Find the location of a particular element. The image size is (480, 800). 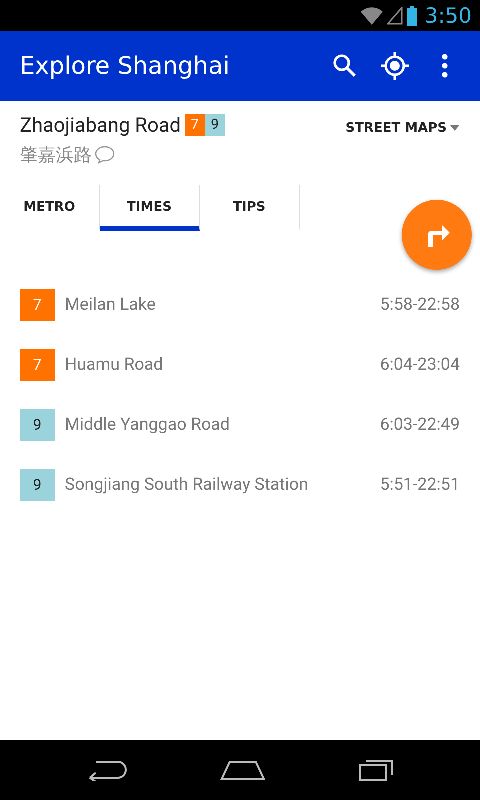

search-icon is located at coordinates (345, 66).